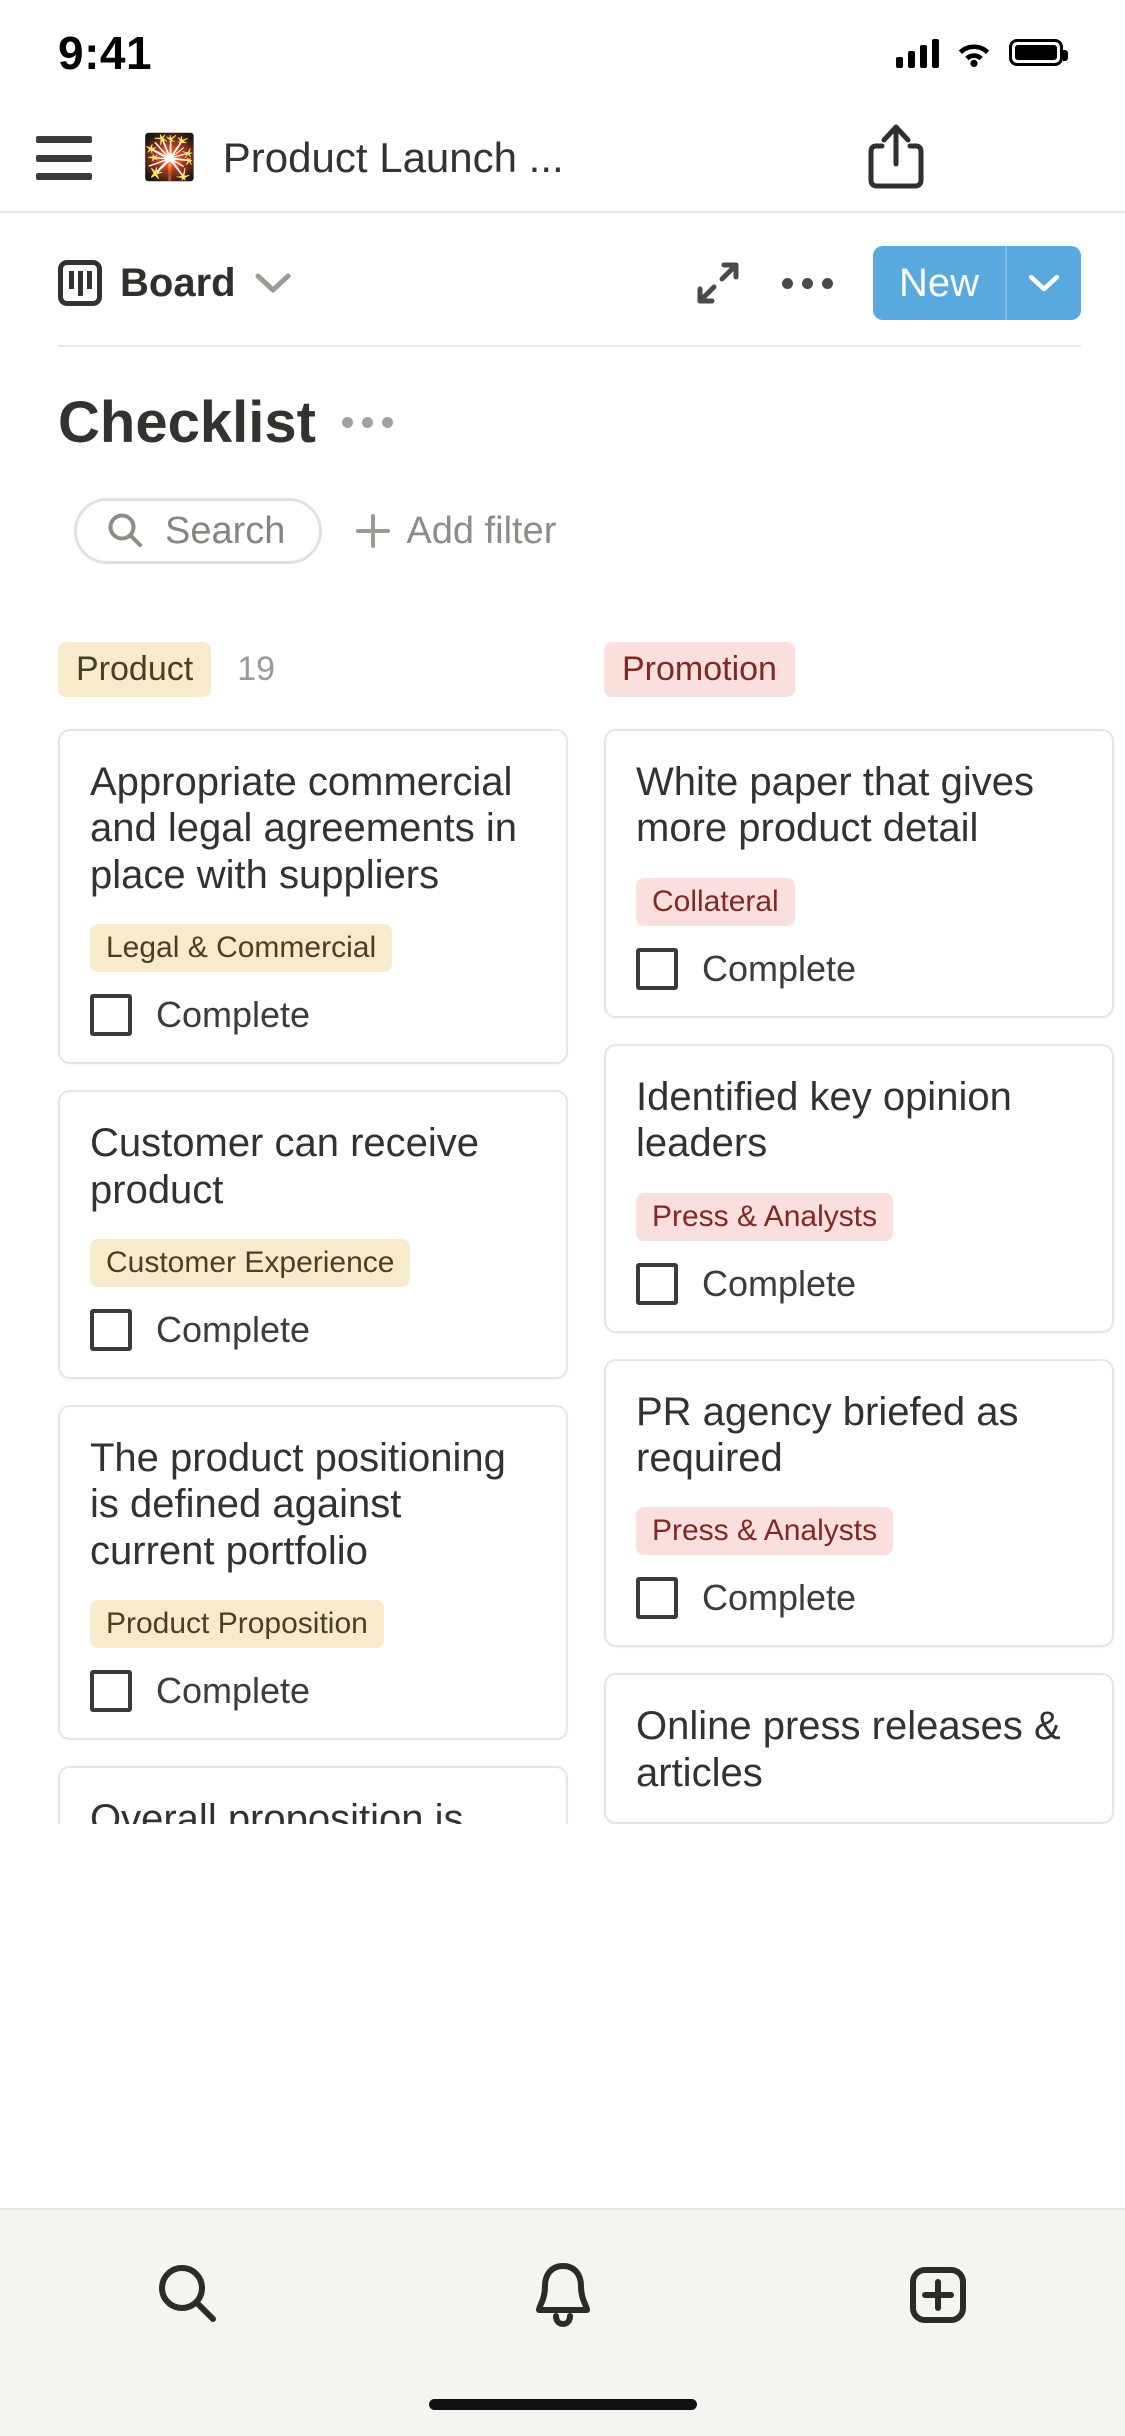  I want to click on status-bar: 9:41, so click(562, 52).